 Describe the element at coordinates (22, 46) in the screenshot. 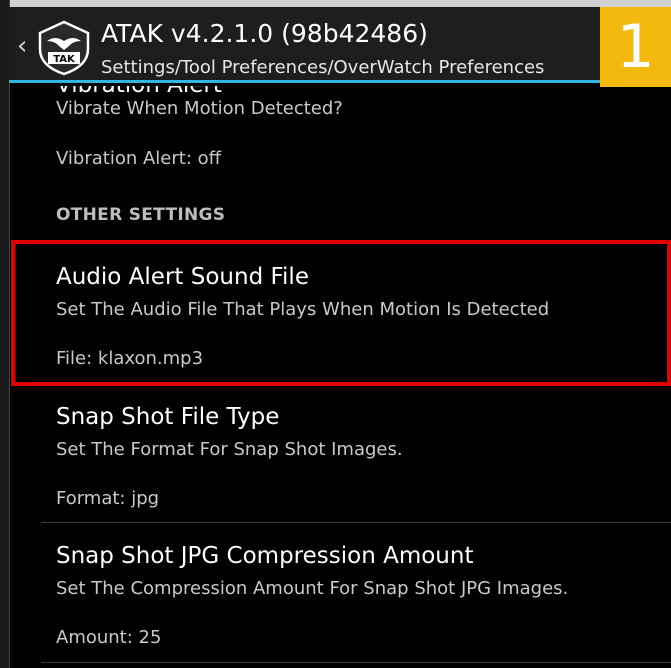

I see `back-chevron-icon: ‹` at that location.